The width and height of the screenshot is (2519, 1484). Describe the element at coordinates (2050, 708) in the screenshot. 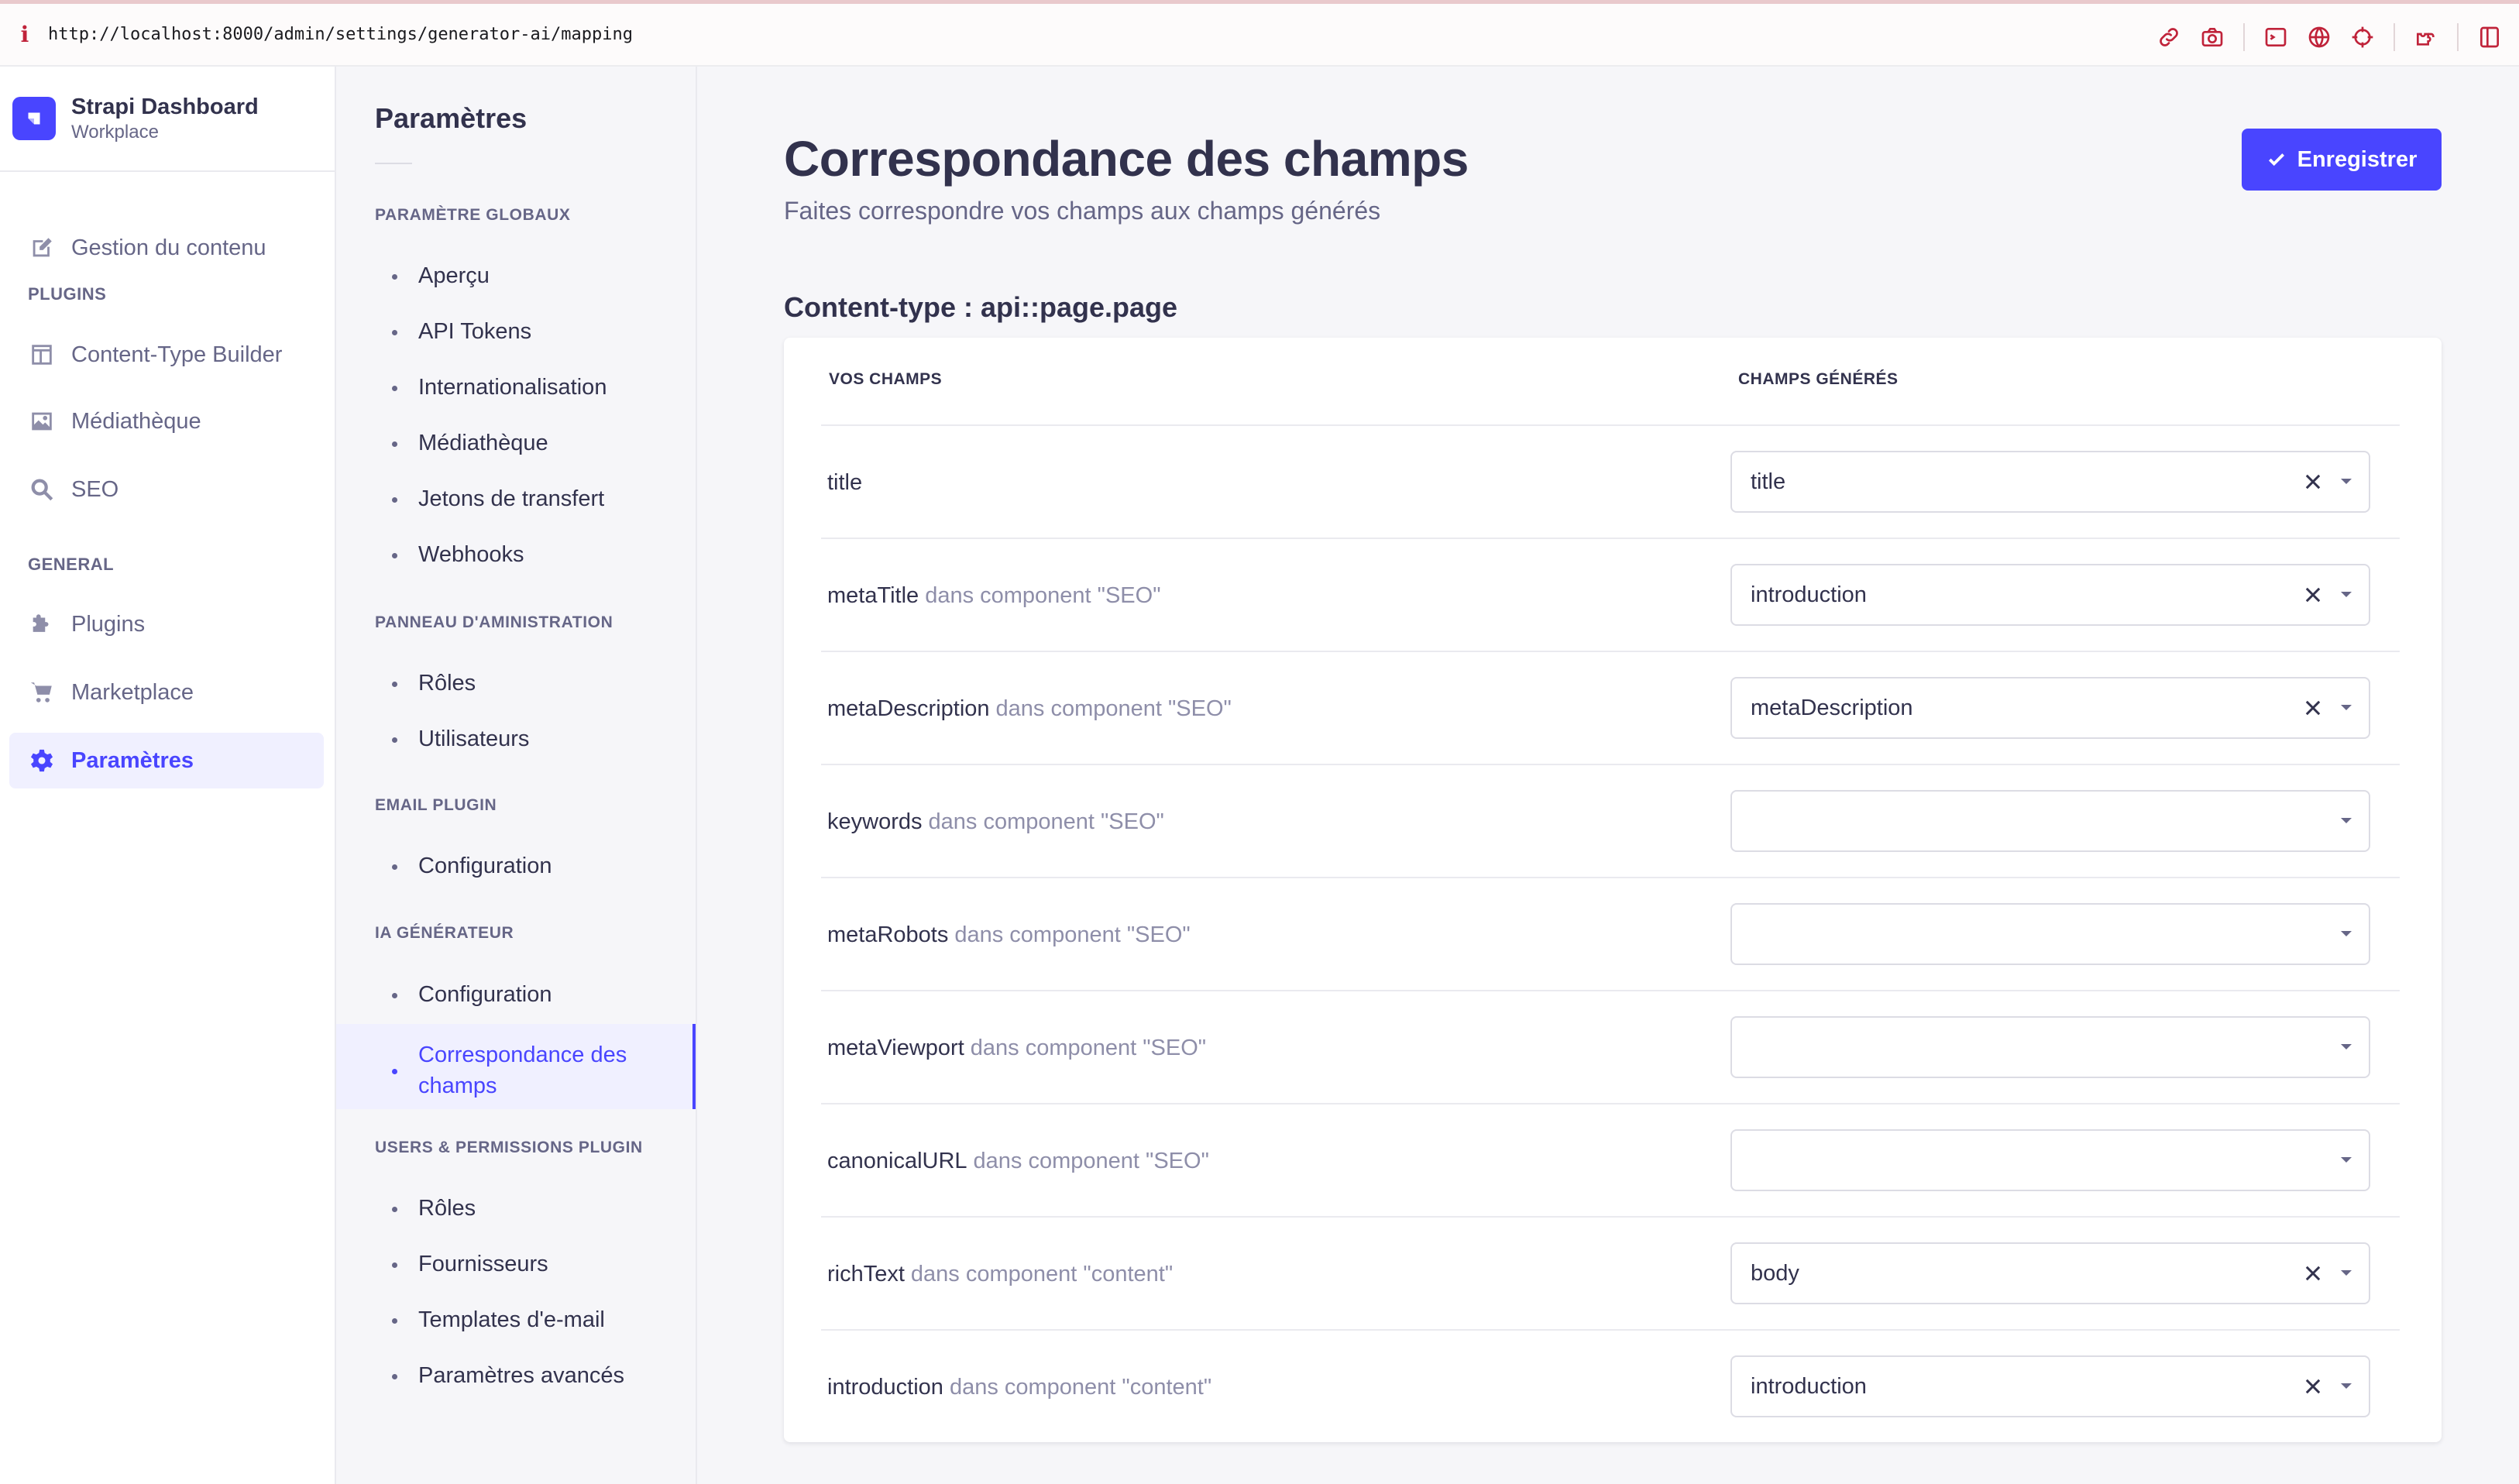

I see `generated-field-select: metaDescription` at that location.